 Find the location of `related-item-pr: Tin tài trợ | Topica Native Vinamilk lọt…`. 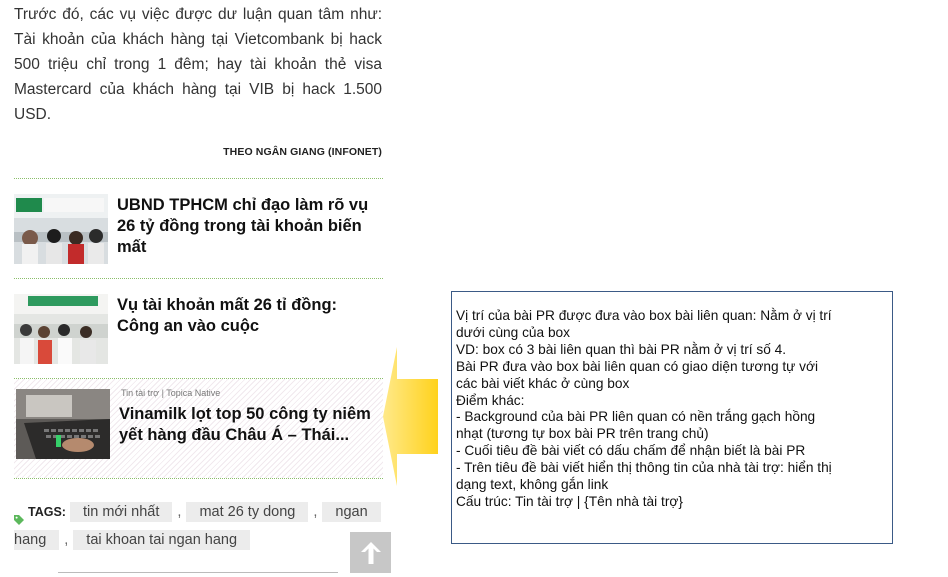

related-item-pr: Tin tài trợ | Topica Native Vinamilk lọt… is located at coordinates (198, 428).